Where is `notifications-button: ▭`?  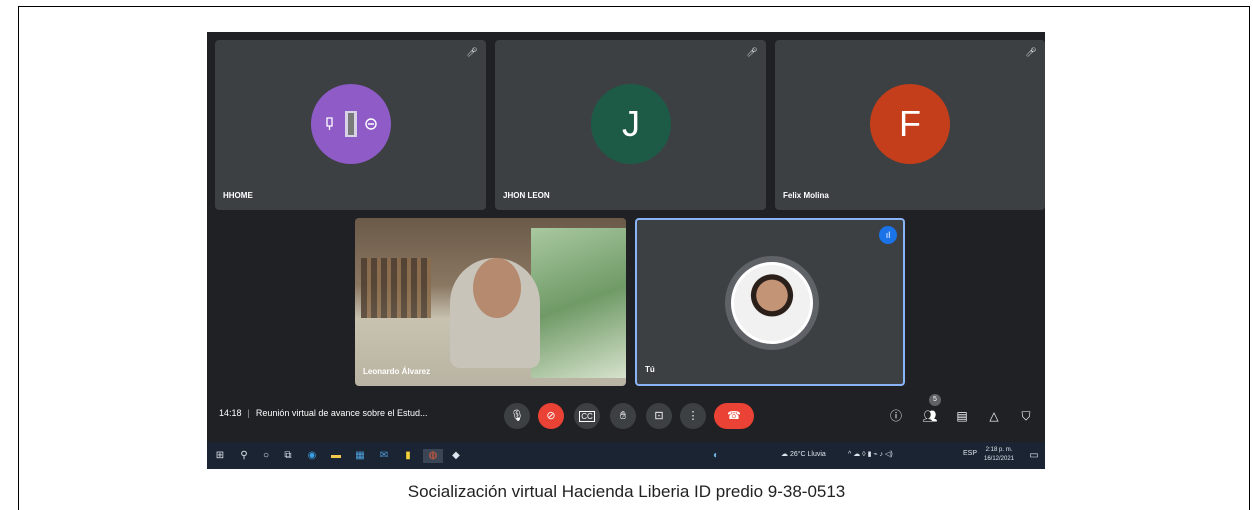 notifications-button: ▭ is located at coordinates (1034, 456).